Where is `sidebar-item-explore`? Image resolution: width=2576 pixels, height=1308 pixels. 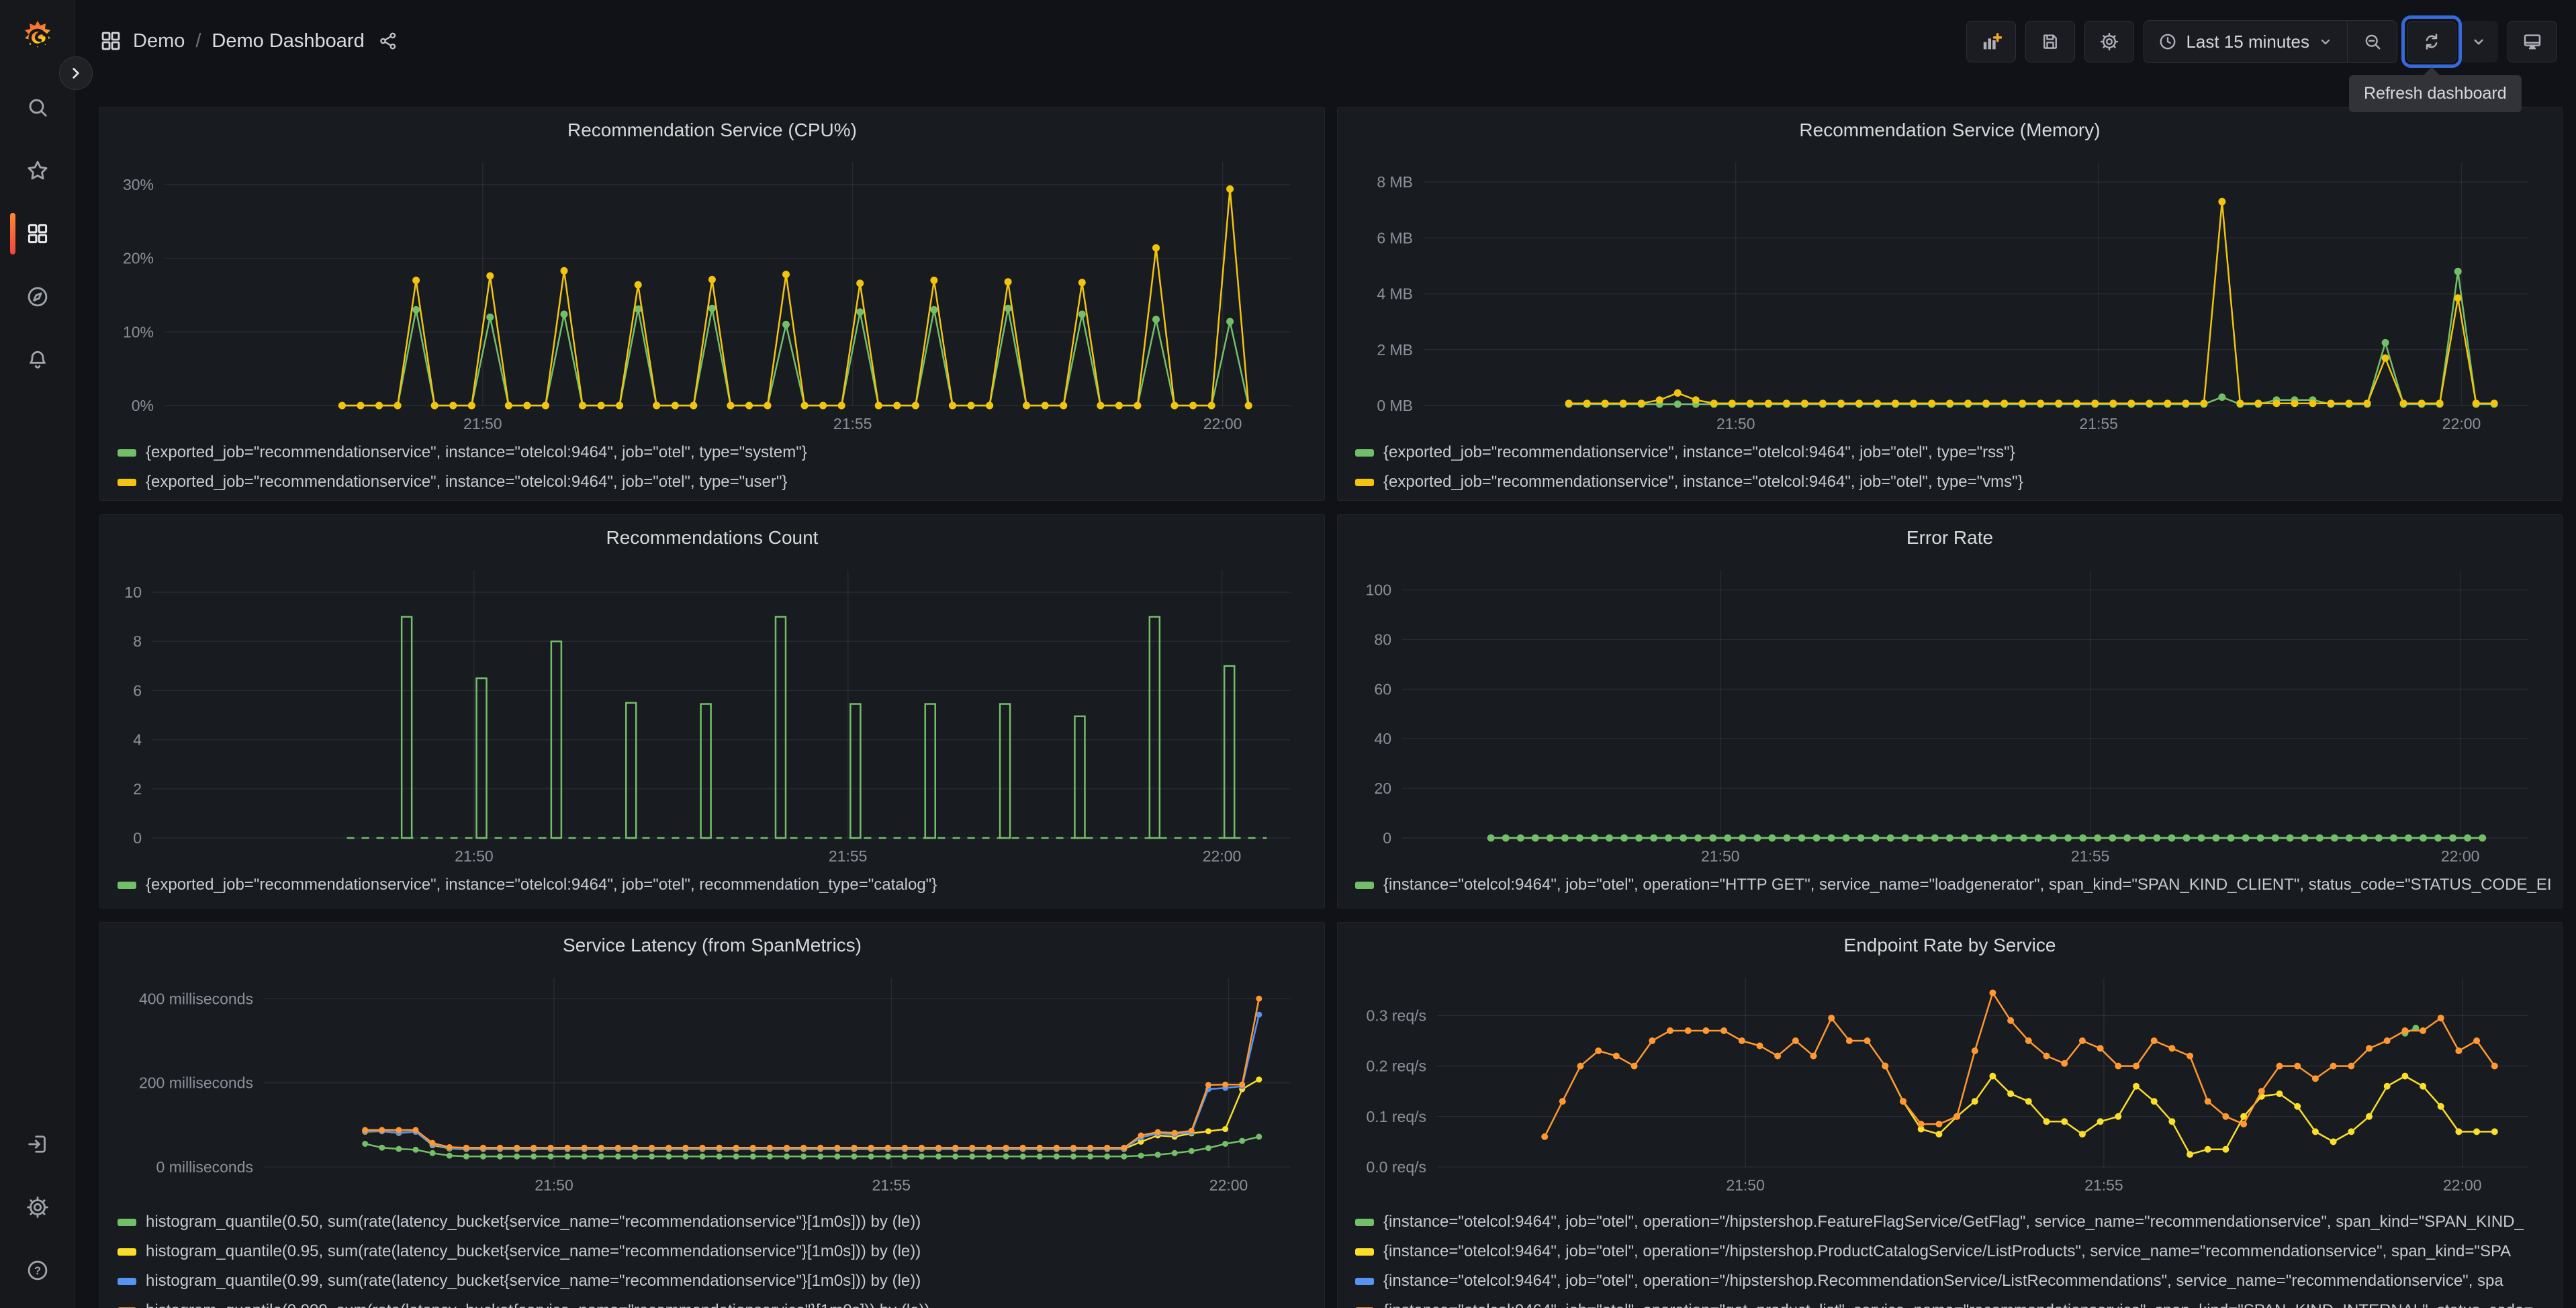
sidebar-item-explore is located at coordinates (37, 296).